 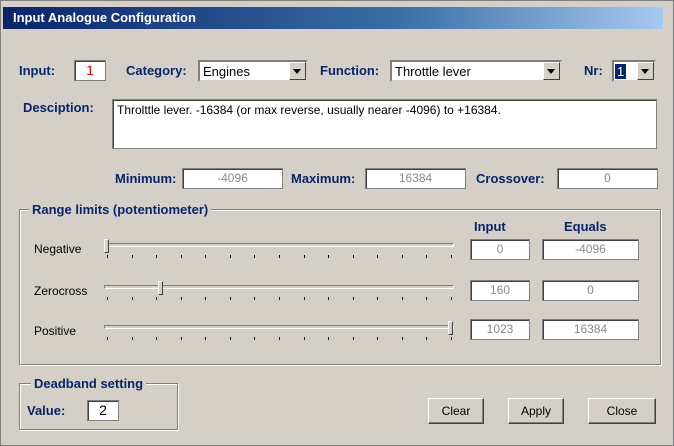 What do you see at coordinates (253, 71) in the screenshot?
I see `category-dropdown: Engines` at bounding box center [253, 71].